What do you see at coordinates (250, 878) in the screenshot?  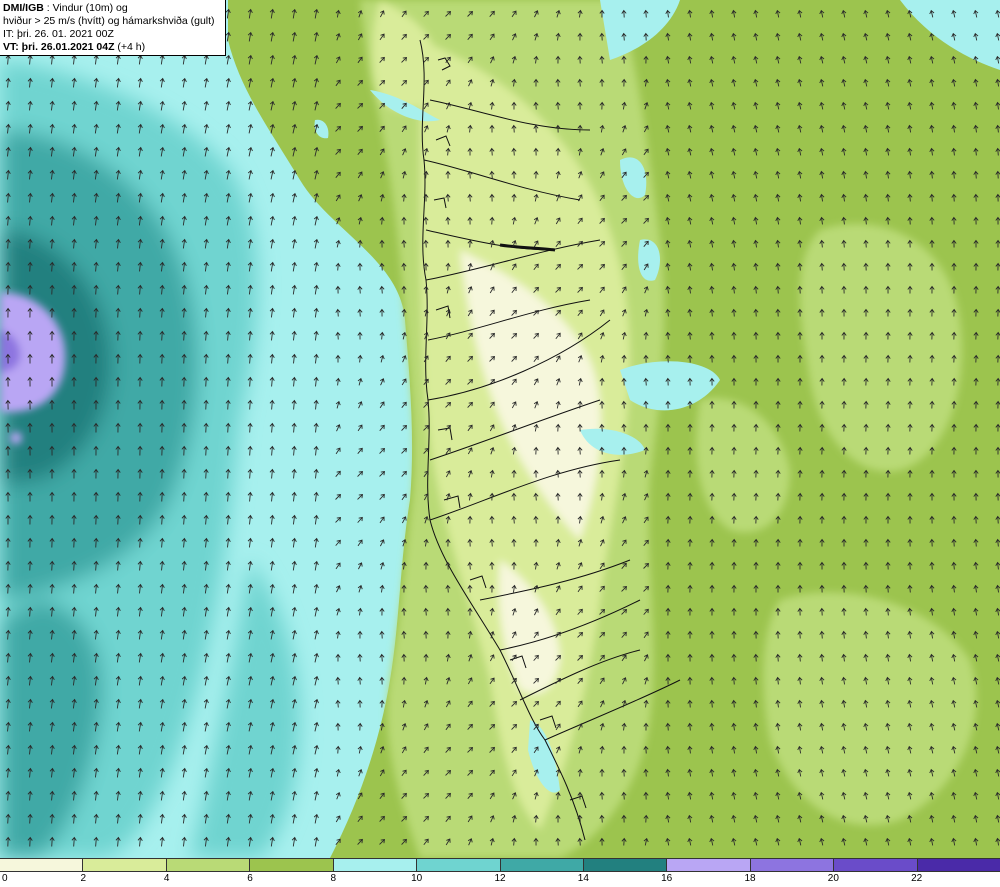 I see `legend-label: 6` at bounding box center [250, 878].